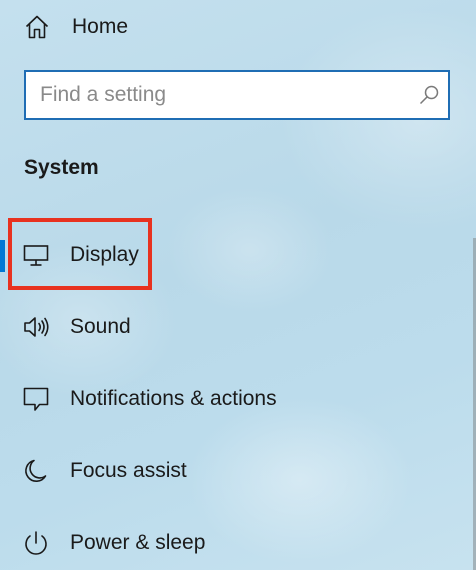 Image resolution: width=476 pixels, height=570 pixels. Describe the element at coordinates (230, 542) in the screenshot. I see `nav-item-power-sleep: Power & sleep` at that location.